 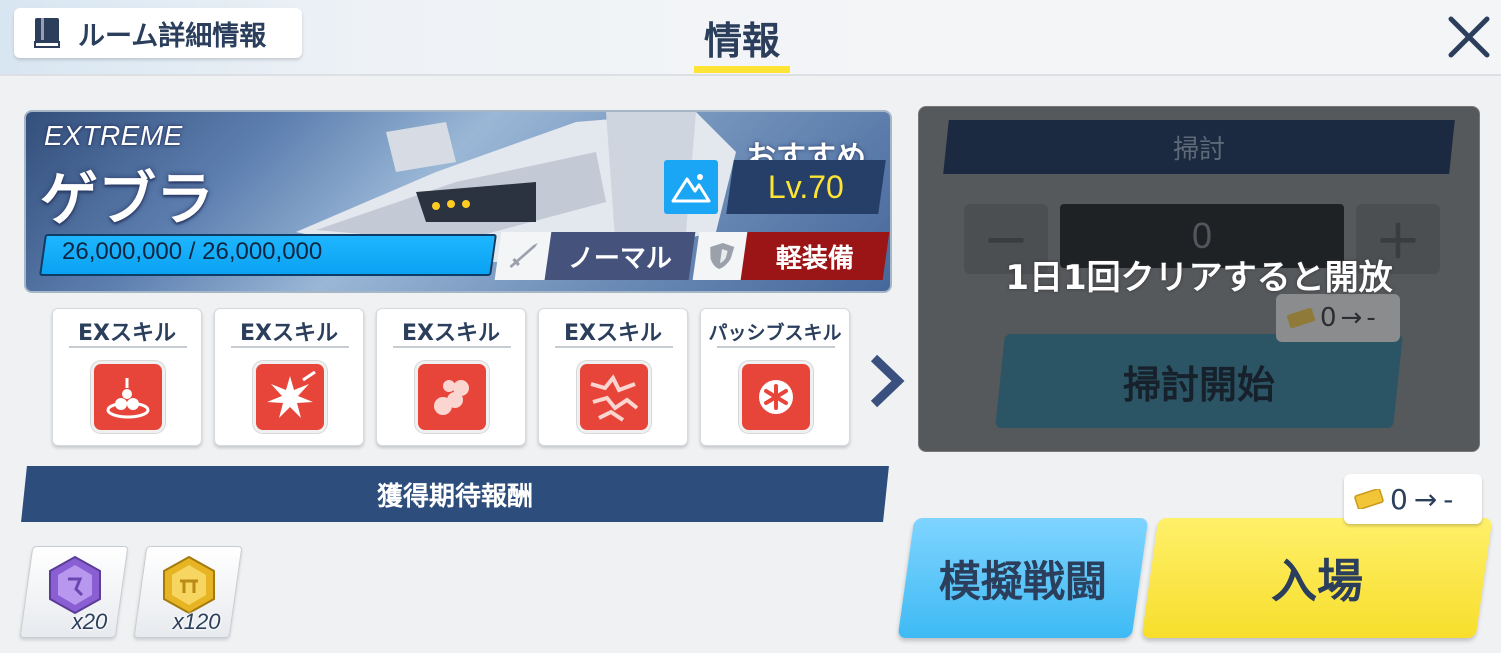 What do you see at coordinates (614, 397) in the screenshot?
I see `ex-skill-crack-icon` at bounding box center [614, 397].